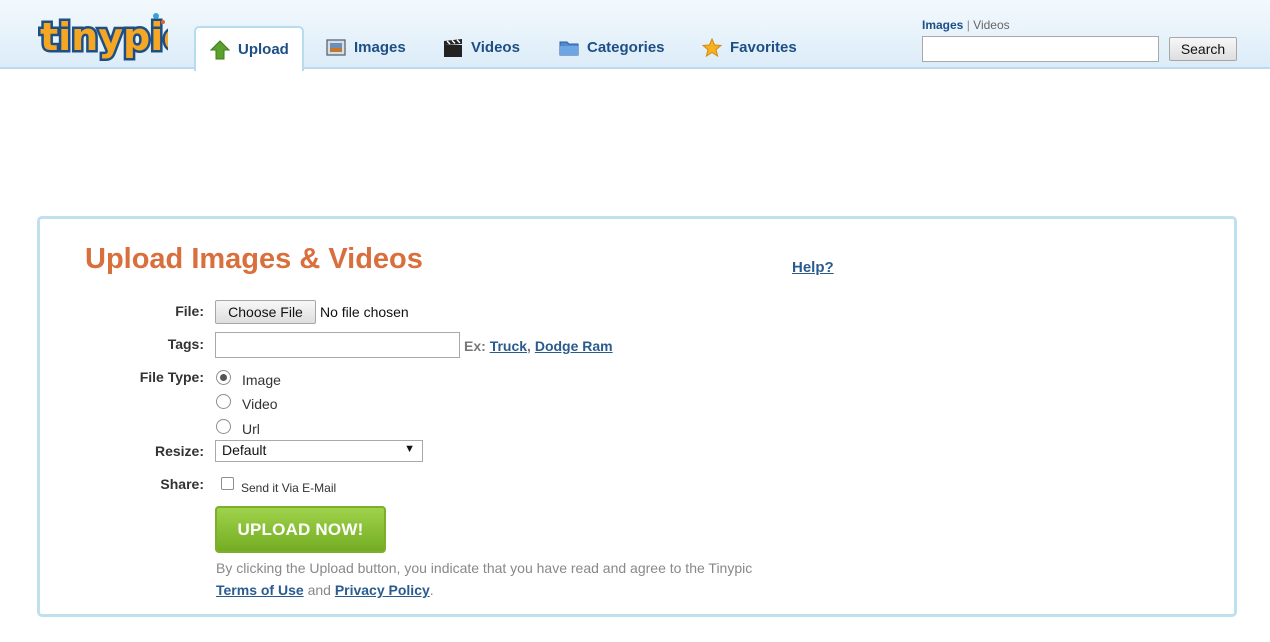  What do you see at coordinates (364, 312) in the screenshot?
I see `file-status-text: No file chosen` at bounding box center [364, 312].